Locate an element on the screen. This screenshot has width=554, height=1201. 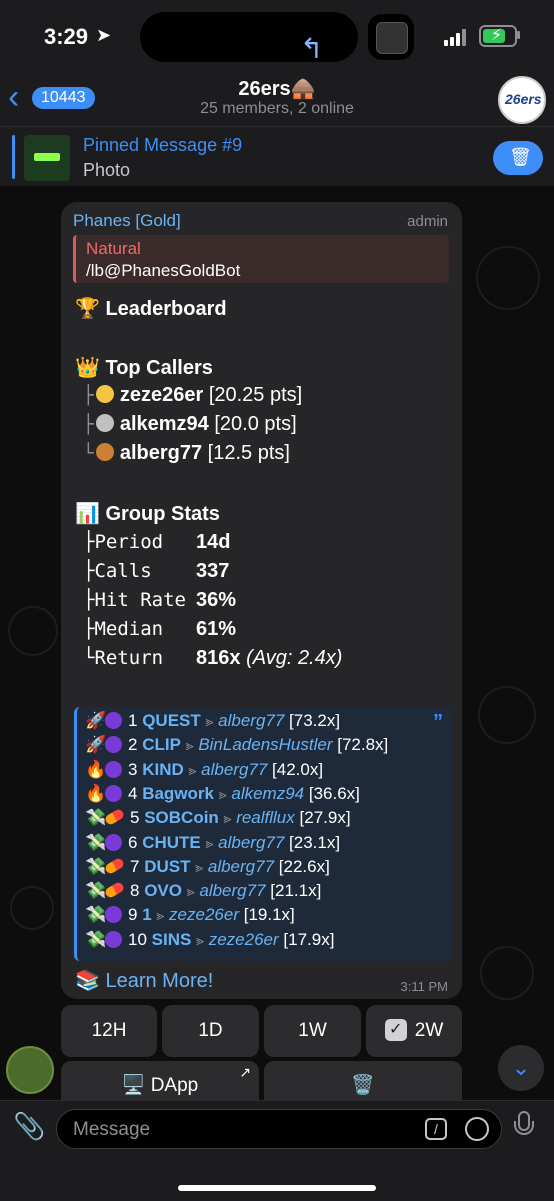
sender-name: Phanes [Gold] is located at coordinates (127, 221).